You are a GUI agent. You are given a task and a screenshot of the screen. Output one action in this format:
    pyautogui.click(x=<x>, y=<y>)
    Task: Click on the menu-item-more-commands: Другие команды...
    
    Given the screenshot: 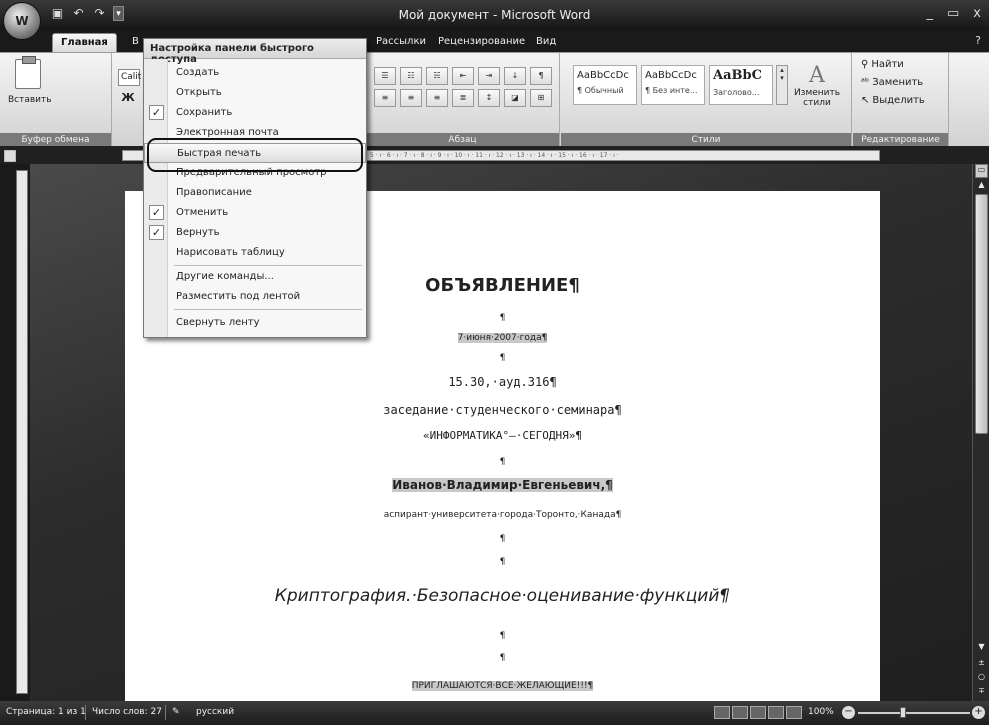 What is the action you would take?
    pyautogui.click(x=255, y=277)
    